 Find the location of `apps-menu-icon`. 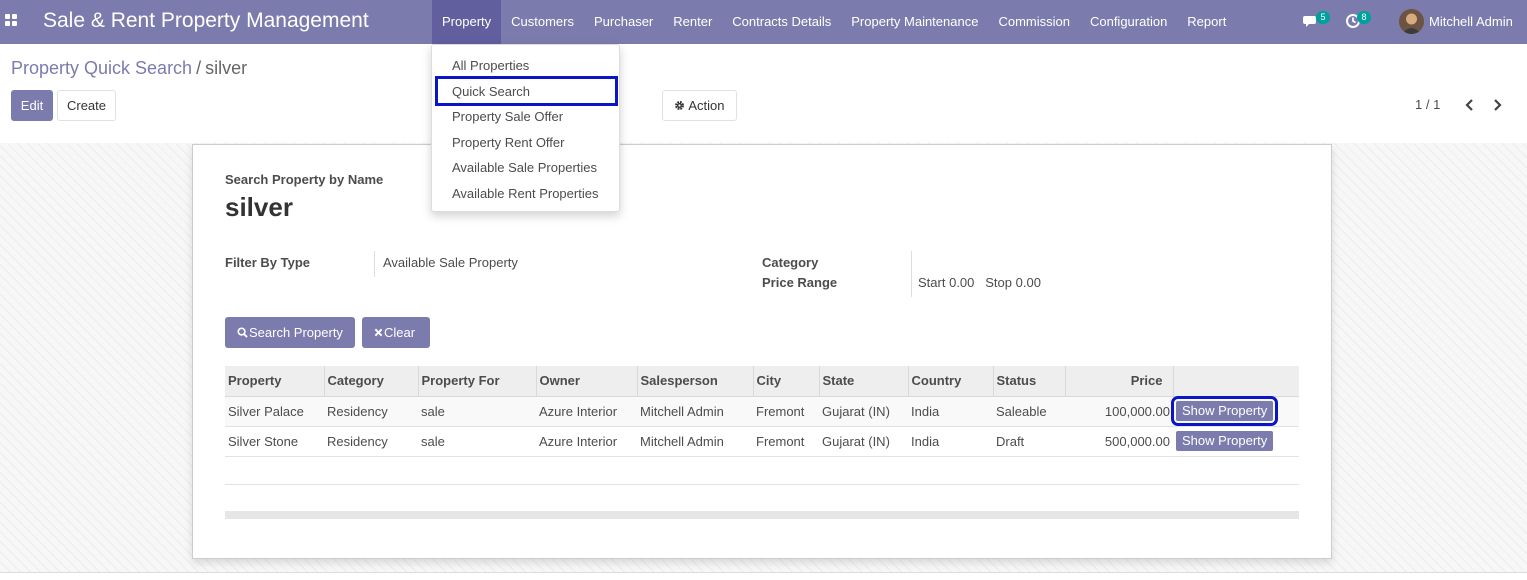

apps-menu-icon is located at coordinates (11, 20).